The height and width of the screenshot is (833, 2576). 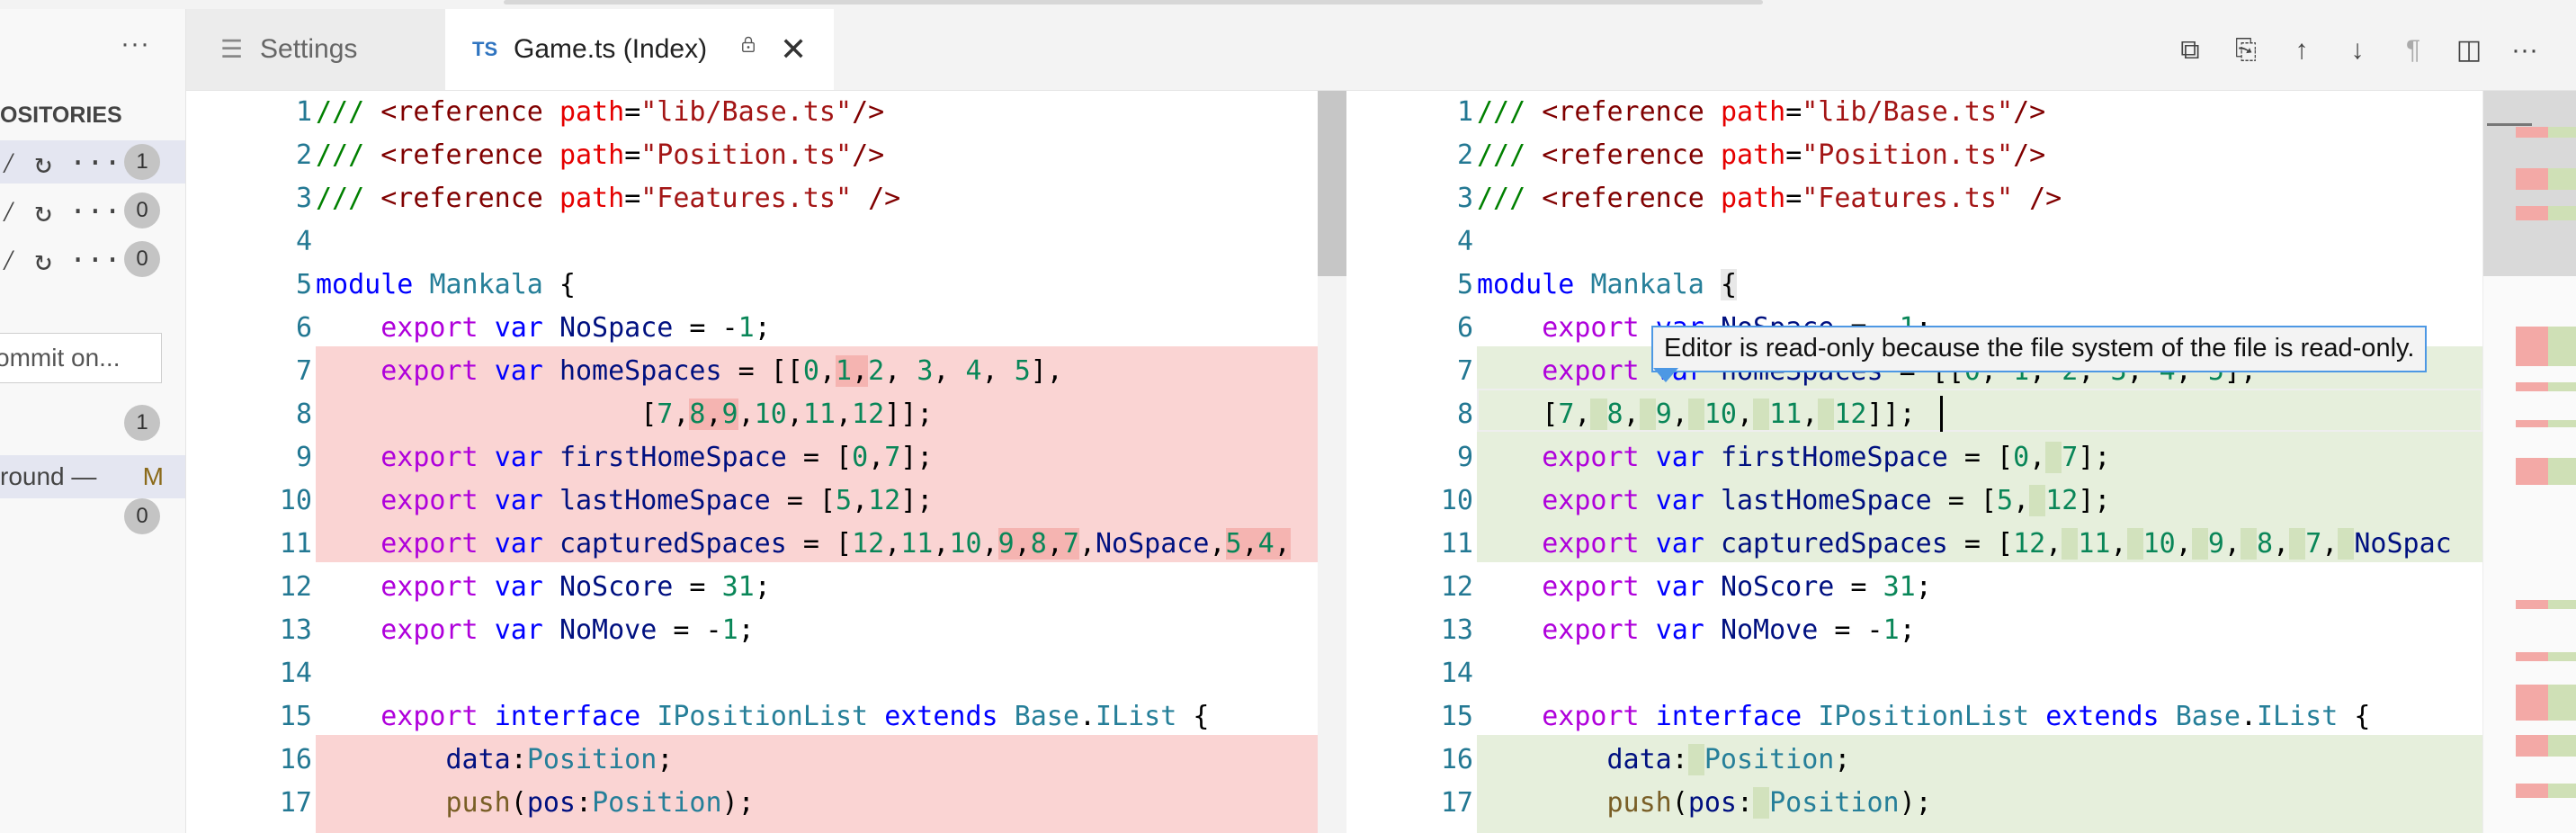 I want to click on copy-icon: ⧉, so click(x=2190, y=50).